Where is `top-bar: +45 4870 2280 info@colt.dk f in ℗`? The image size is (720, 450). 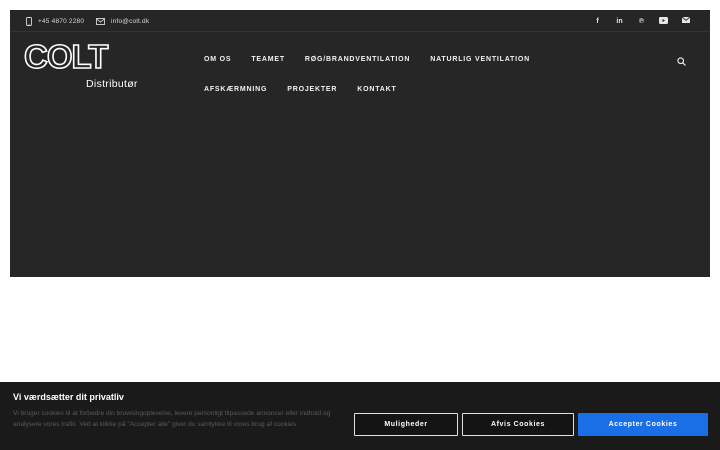 top-bar: +45 4870 2280 info@colt.dk f in ℗ is located at coordinates (360, 21).